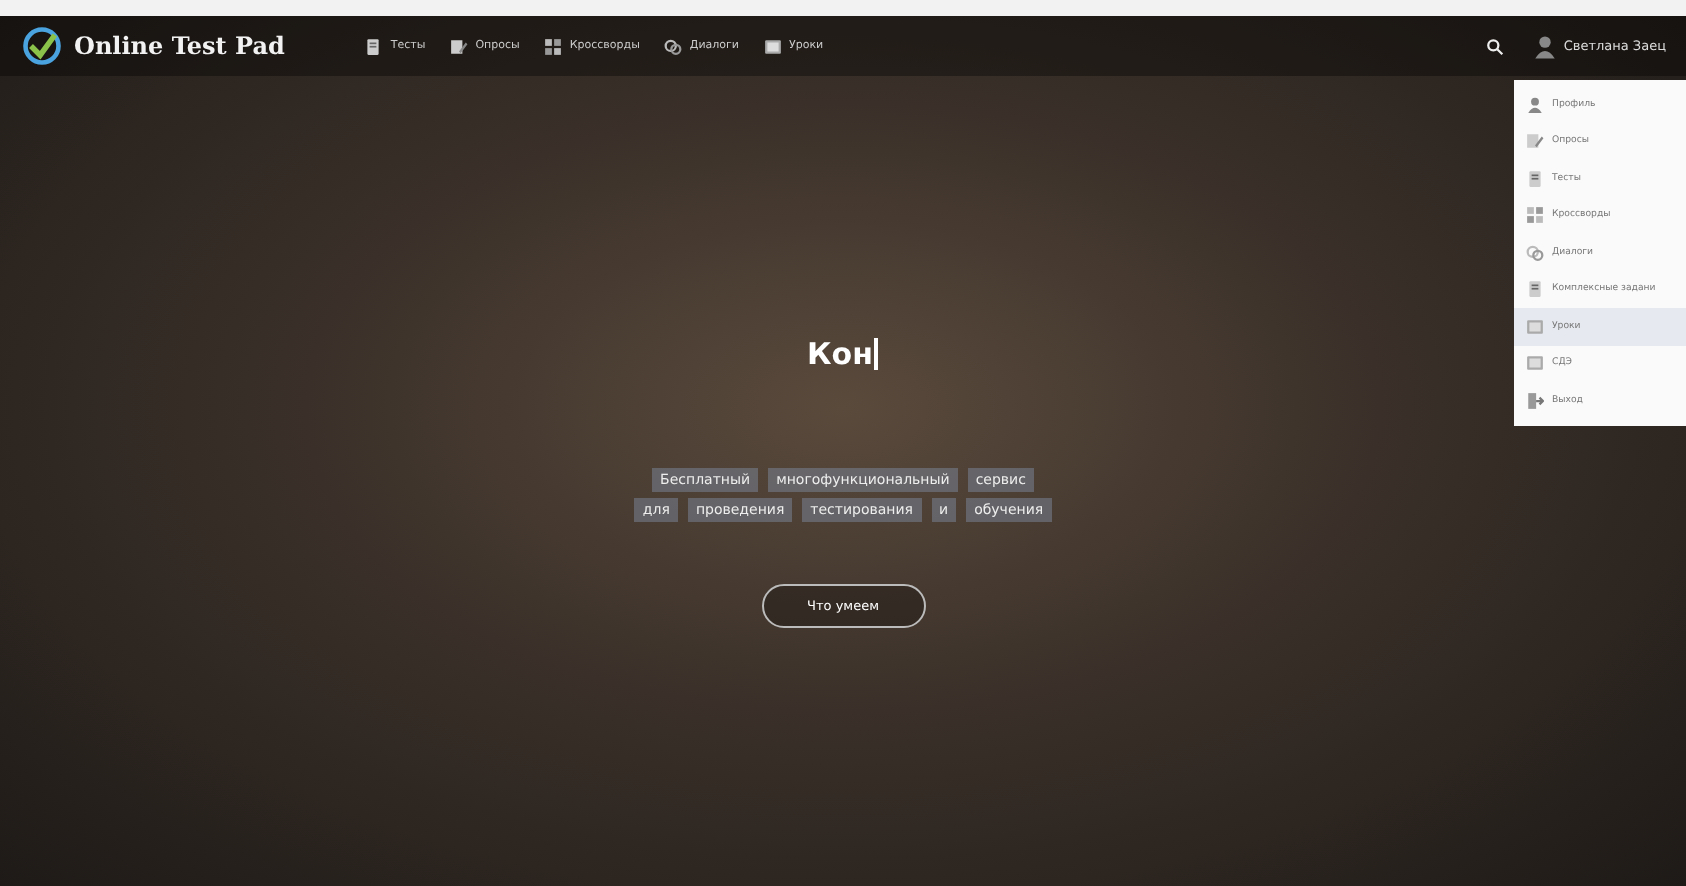 Image resolution: width=1686 pixels, height=886 pixels. What do you see at coordinates (1535, 400) in the screenshot?
I see `exit-icon` at bounding box center [1535, 400].